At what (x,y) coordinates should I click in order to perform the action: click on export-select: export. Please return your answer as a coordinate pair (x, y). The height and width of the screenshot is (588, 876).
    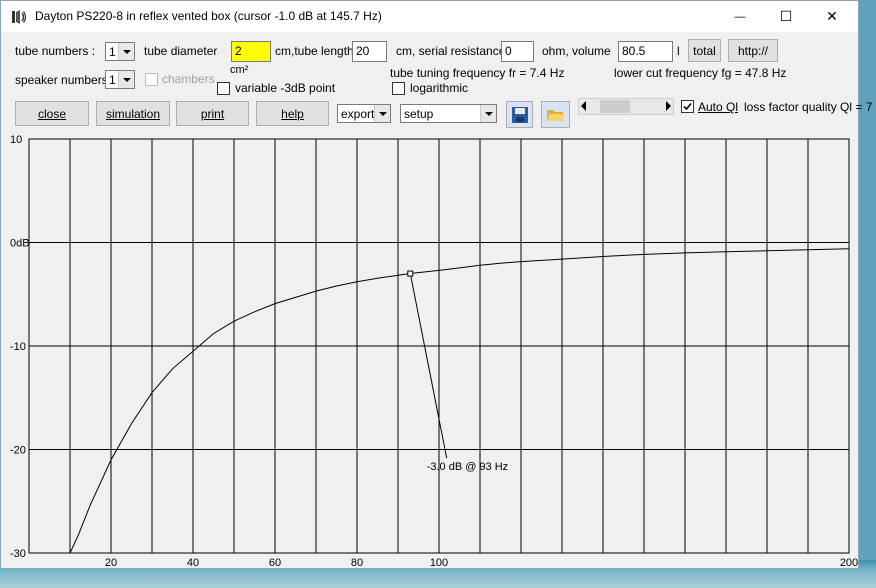
    Looking at the image, I should click on (364, 113).